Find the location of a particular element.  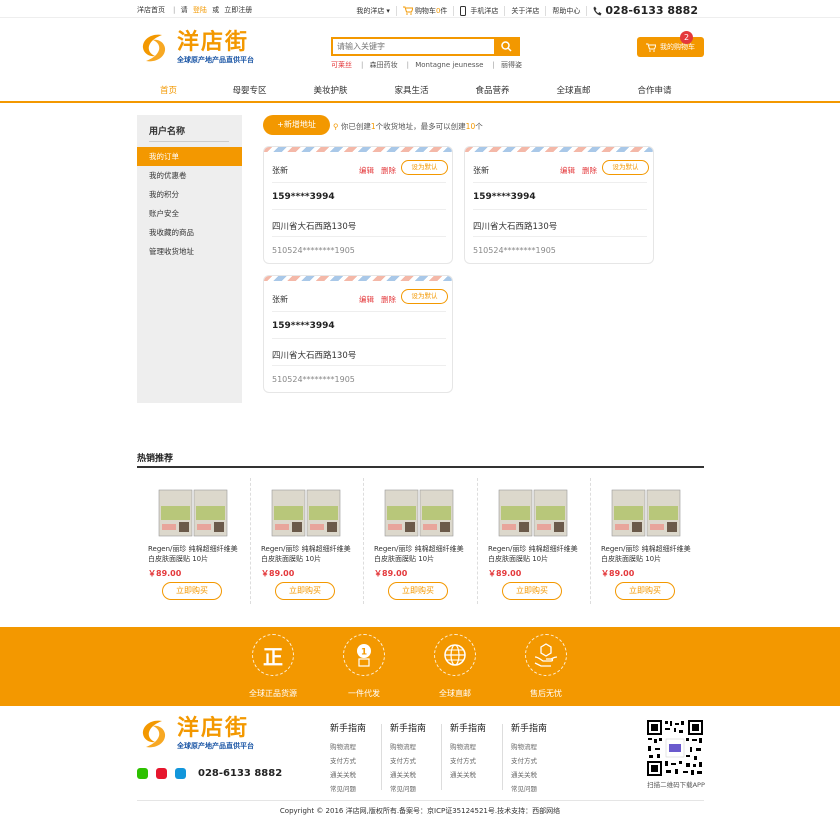

mobile-icon is located at coordinates (463, 10).